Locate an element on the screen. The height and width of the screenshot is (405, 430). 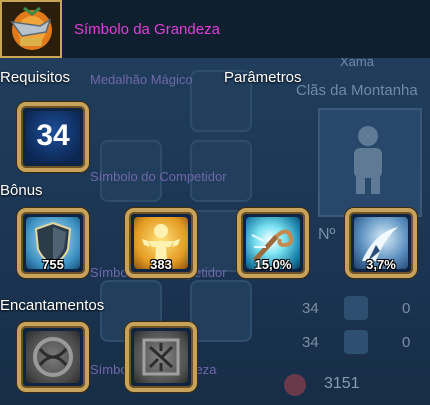
stone-rune-square-icon is located at coordinates (161, 357).